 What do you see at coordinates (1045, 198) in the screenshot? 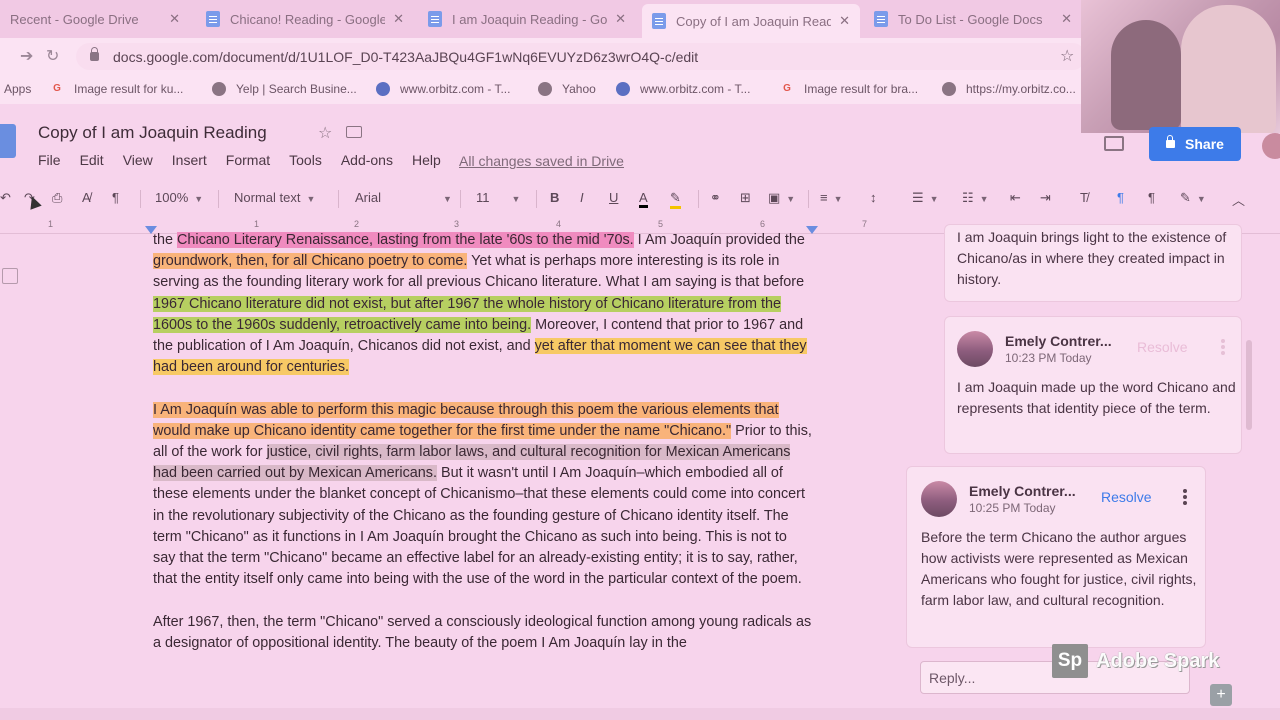
I see `increase-indent-icon: ⇥` at bounding box center [1045, 198].